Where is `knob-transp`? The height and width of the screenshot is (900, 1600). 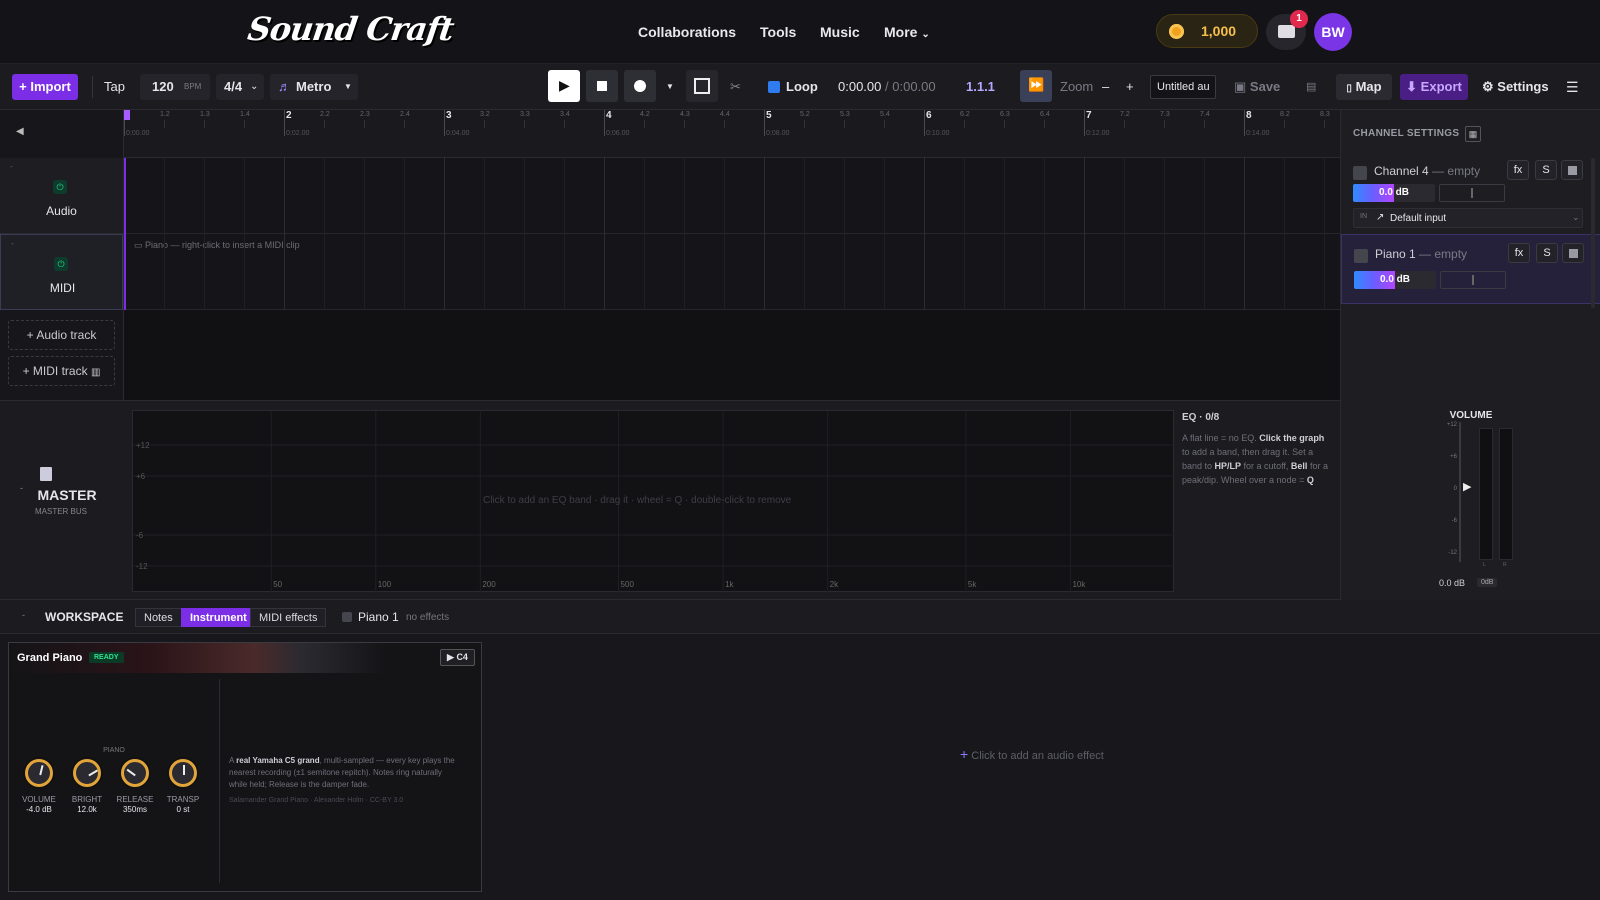 knob-transp is located at coordinates (183, 773).